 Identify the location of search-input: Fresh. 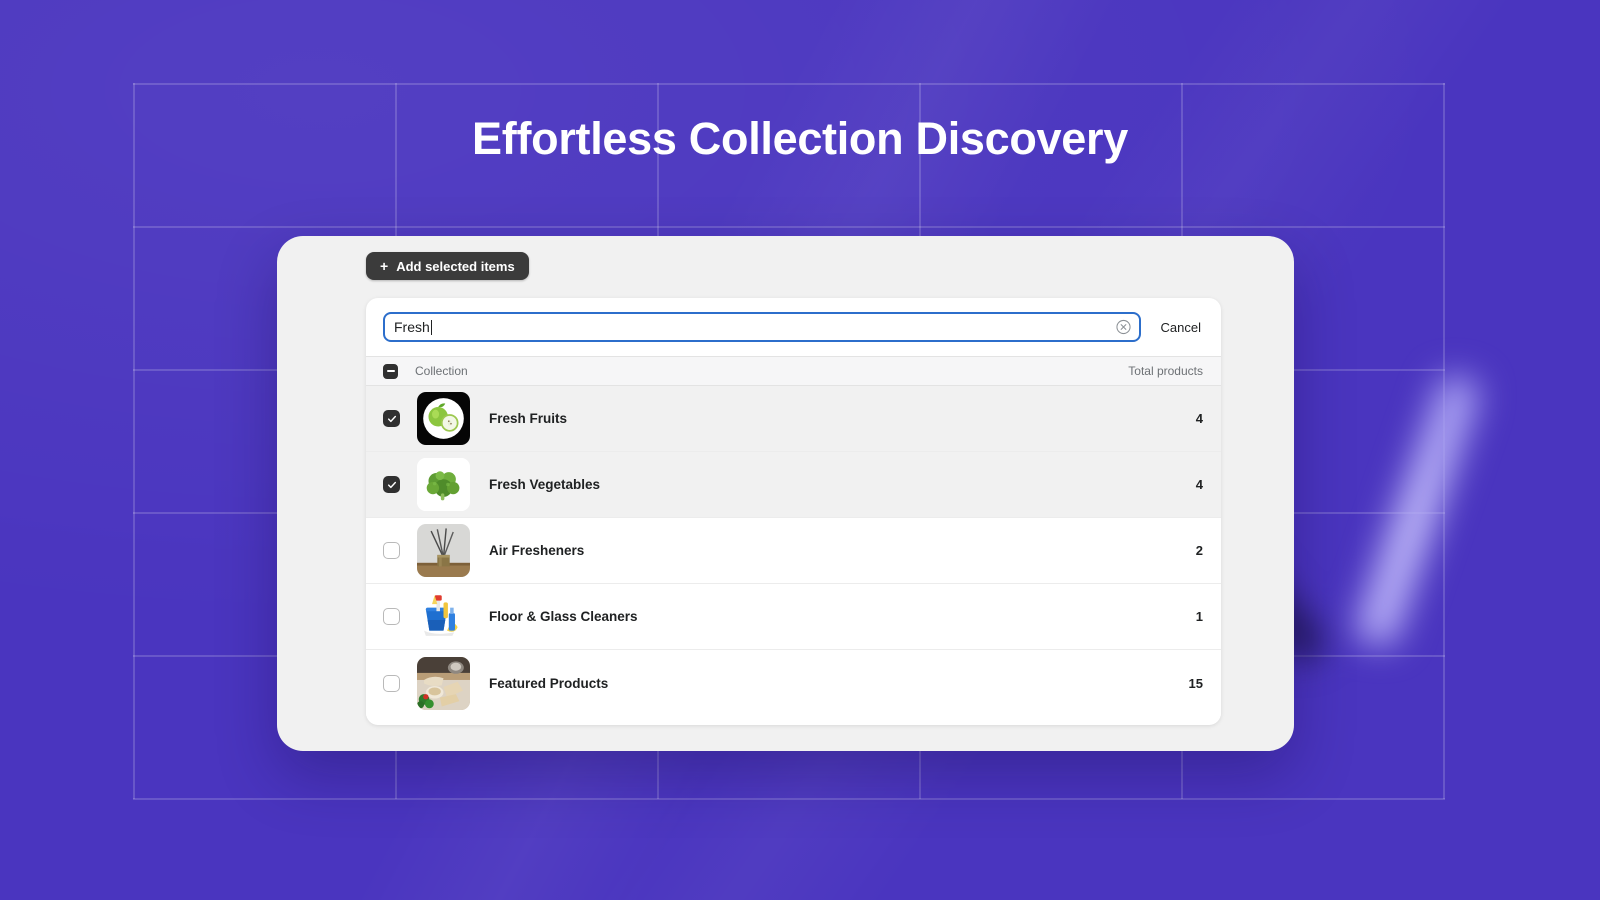
(762, 327).